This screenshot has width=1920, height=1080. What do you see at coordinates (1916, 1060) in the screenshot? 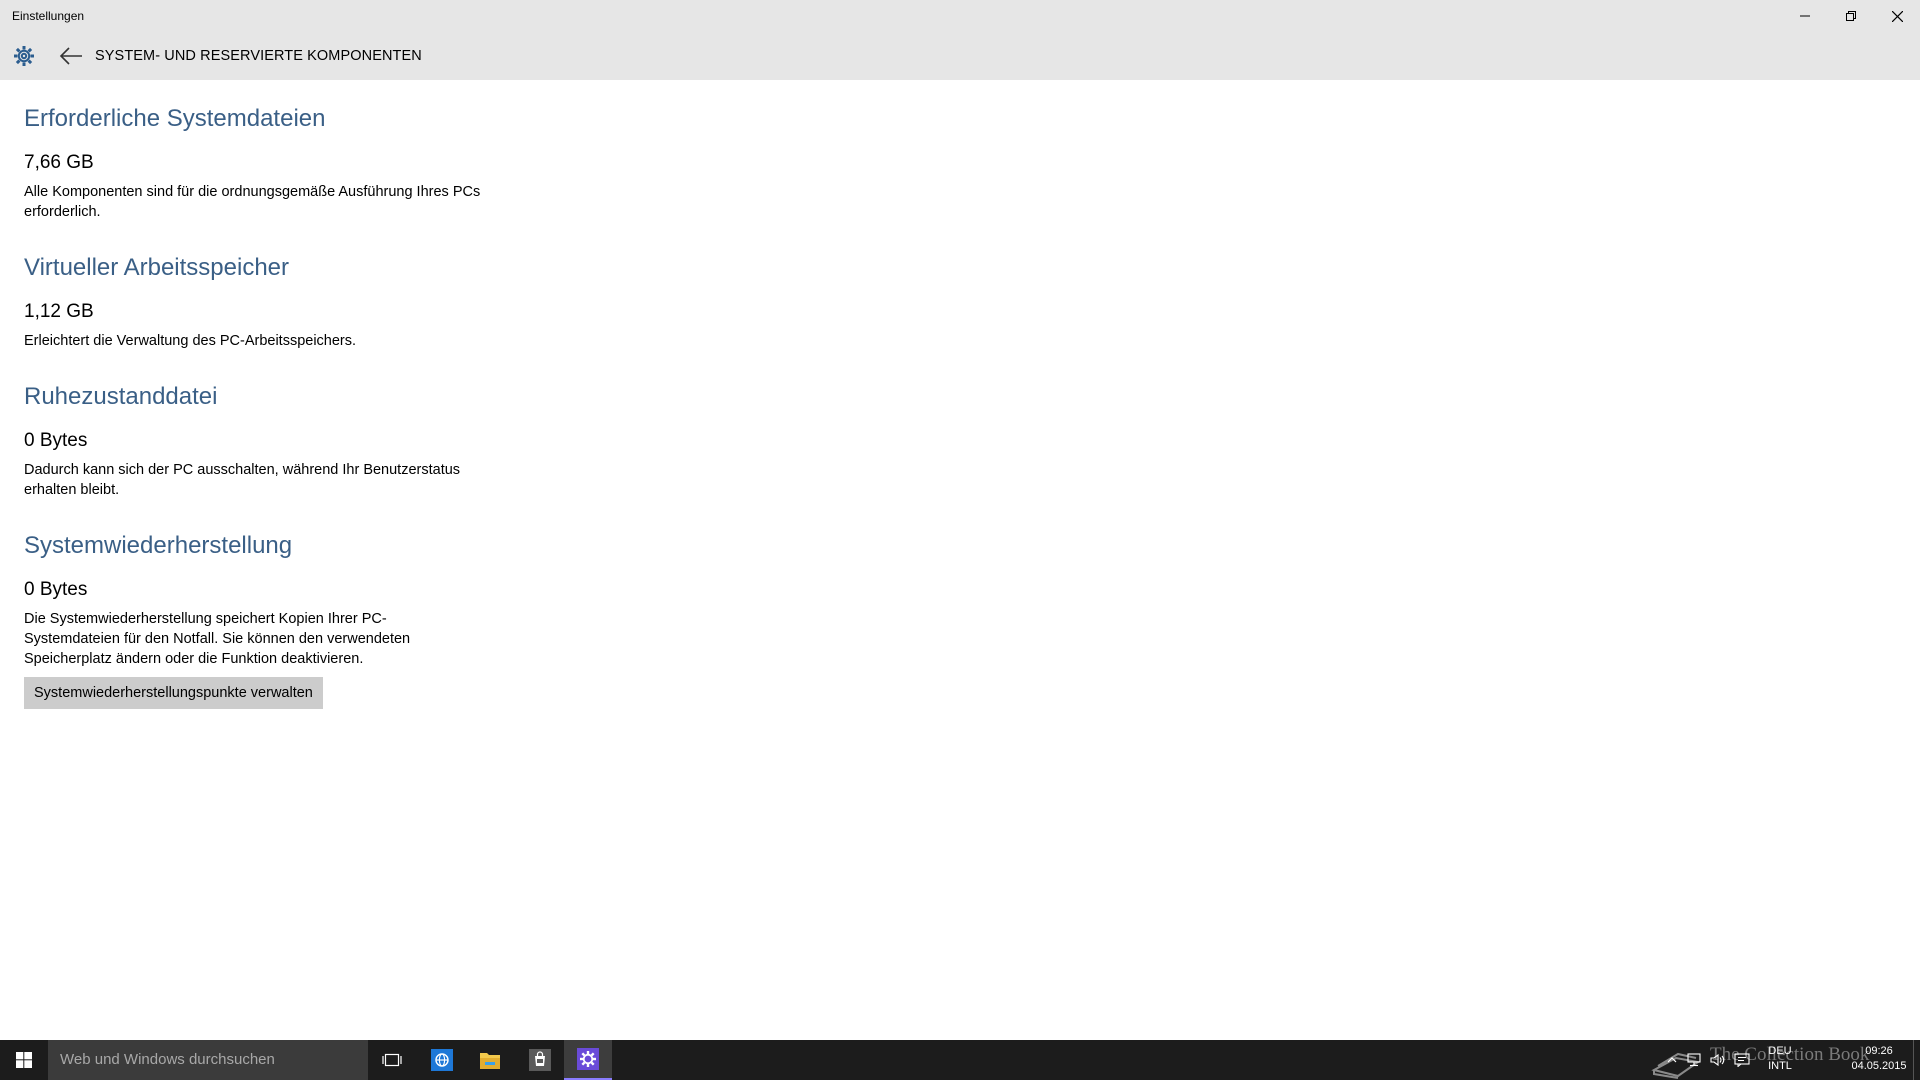
I see `show-desktop-button` at bounding box center [1916, 1060].